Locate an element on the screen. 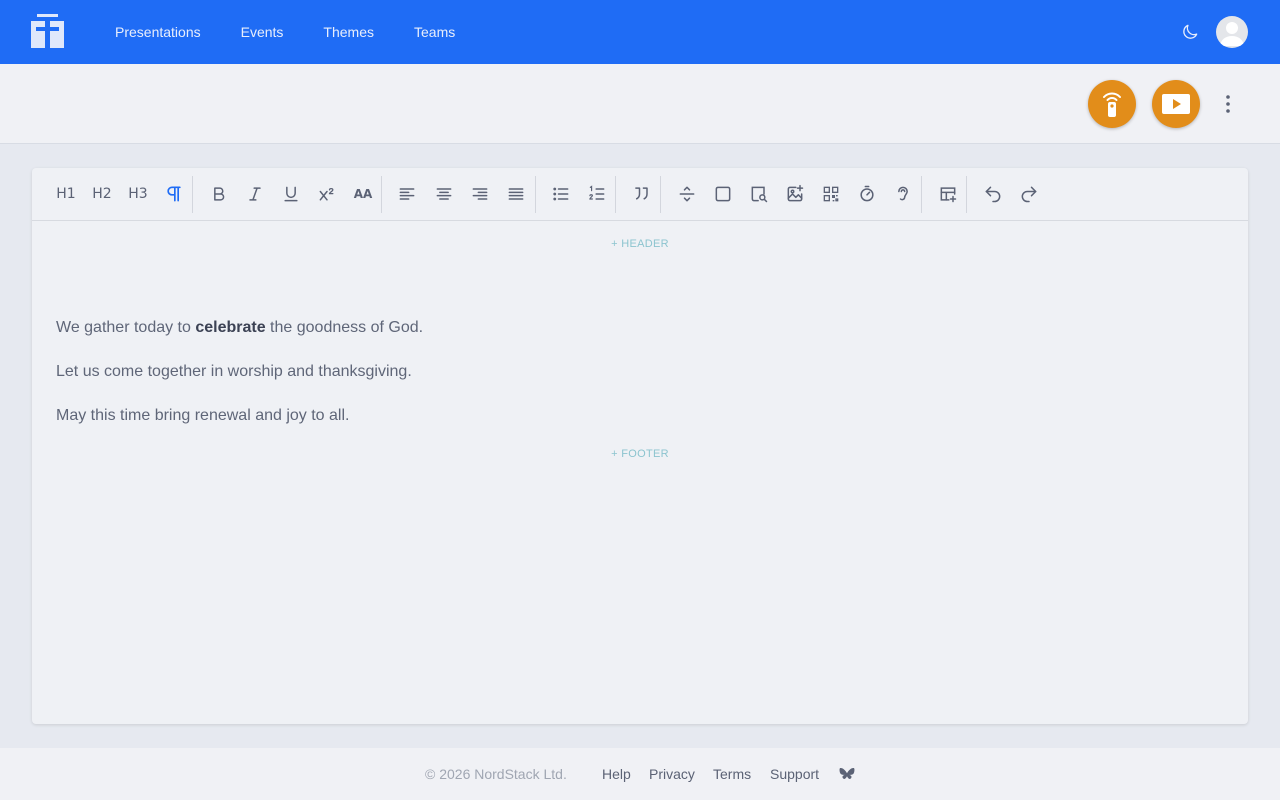 This screenshot has width=1280, height=800. divider-button is located at coordinates (687, 194).